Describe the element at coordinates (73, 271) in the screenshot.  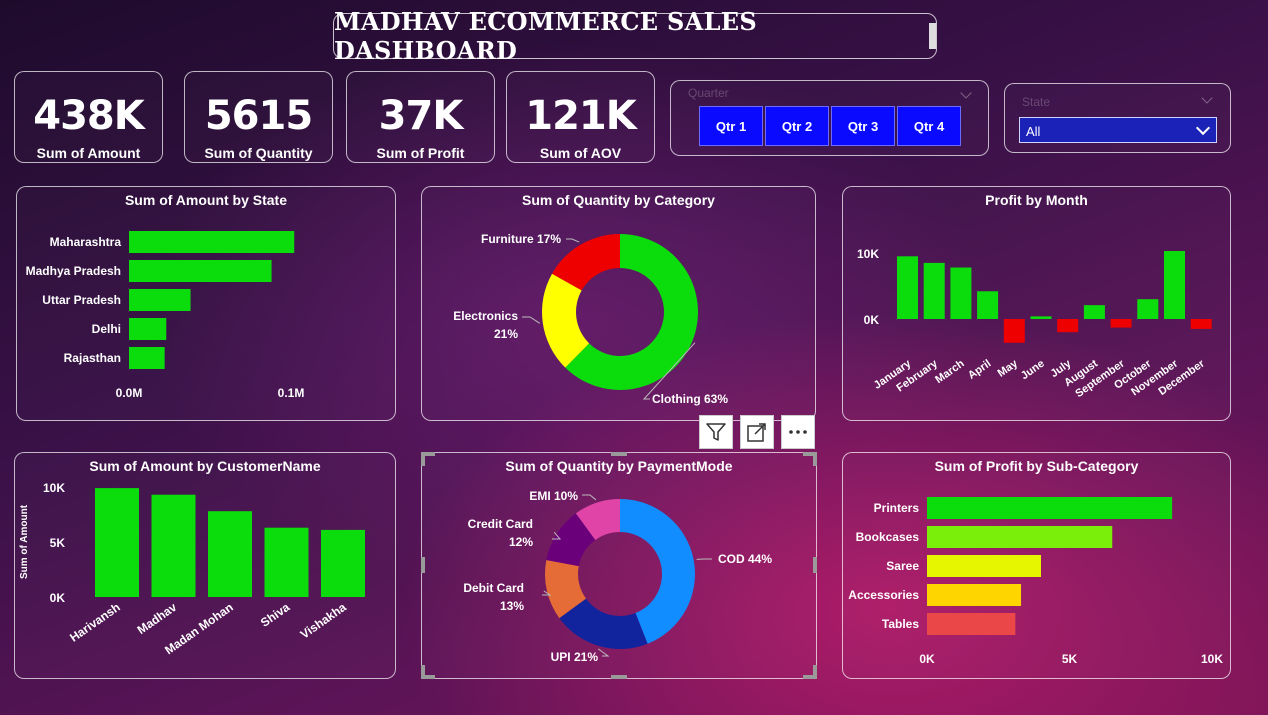
I see `category-label: Madhya Pradesh` at that location.